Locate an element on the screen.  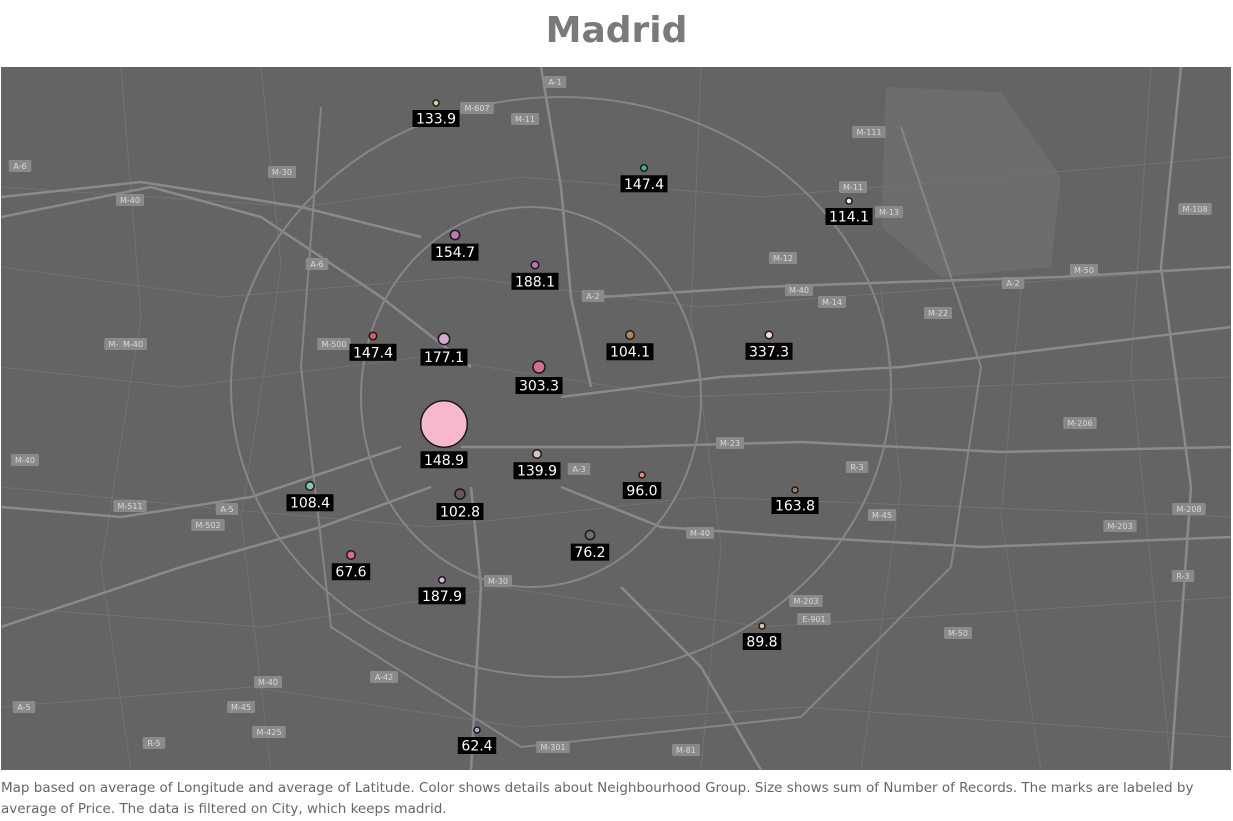
mark-price-label: 114.1 is located at coordinates (849, 218).